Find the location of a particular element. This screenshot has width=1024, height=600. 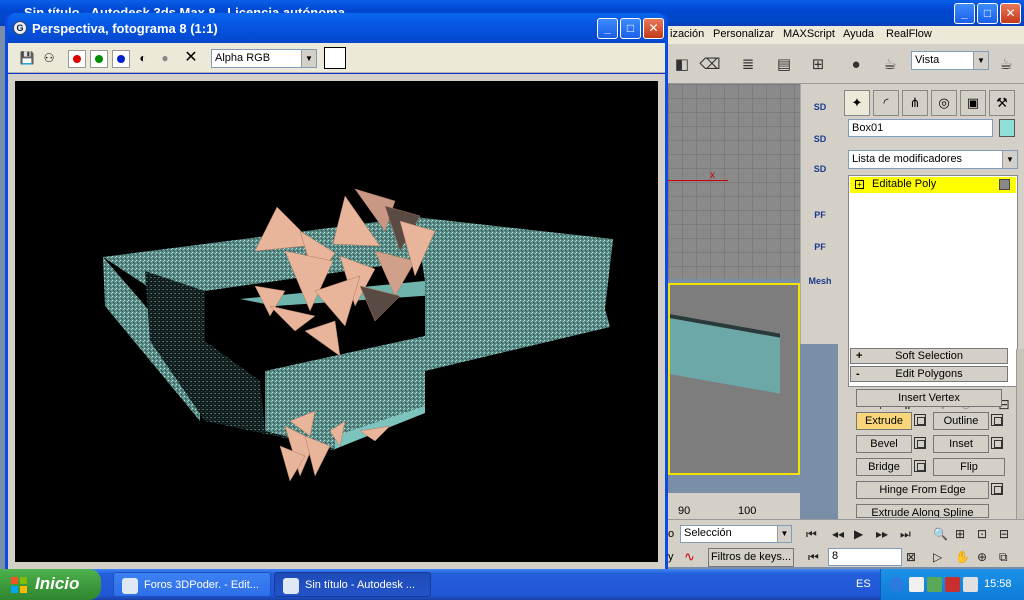

blue-channel-toggle is located at coordinates (121, 59).